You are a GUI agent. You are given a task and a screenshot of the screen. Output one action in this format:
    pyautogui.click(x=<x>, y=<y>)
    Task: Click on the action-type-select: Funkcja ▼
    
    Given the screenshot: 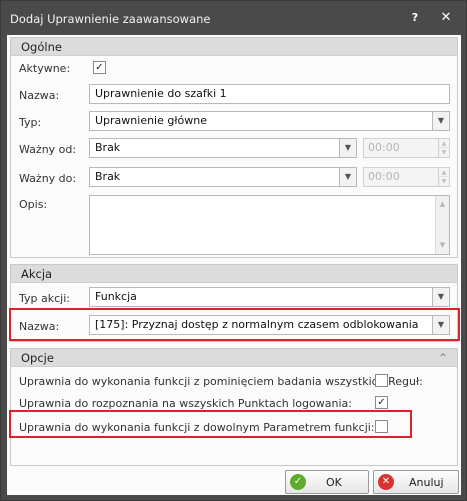 What is the action you would take?
    pyautogui.click(x=269, y=297)
    